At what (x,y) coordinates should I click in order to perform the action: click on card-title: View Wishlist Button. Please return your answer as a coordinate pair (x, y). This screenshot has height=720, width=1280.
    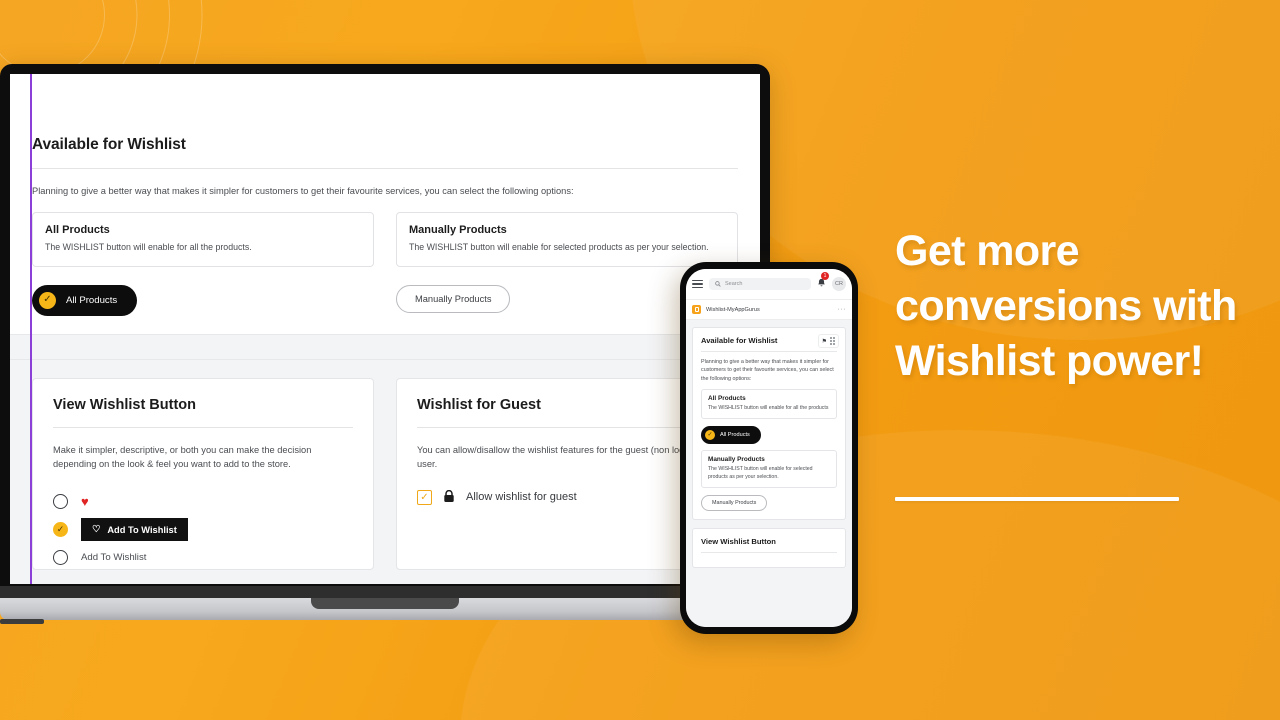
    Looking at the image, I should click on (124, 404).